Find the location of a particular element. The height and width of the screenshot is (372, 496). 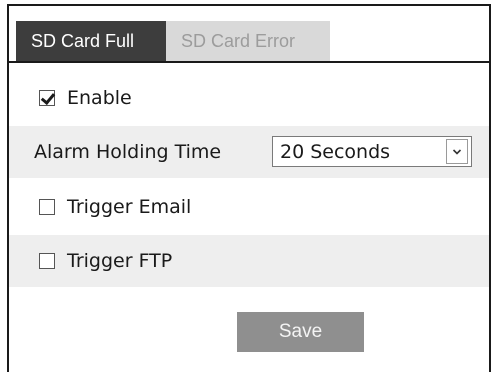

trigger-ftp-label: Trigger FTP is located at coordinates (120, 261).